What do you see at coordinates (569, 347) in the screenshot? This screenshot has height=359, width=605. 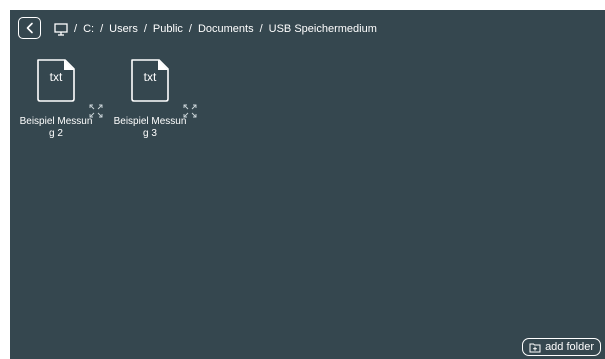 I see `add-folder-label: add folder` at bounding box center [569, 347].